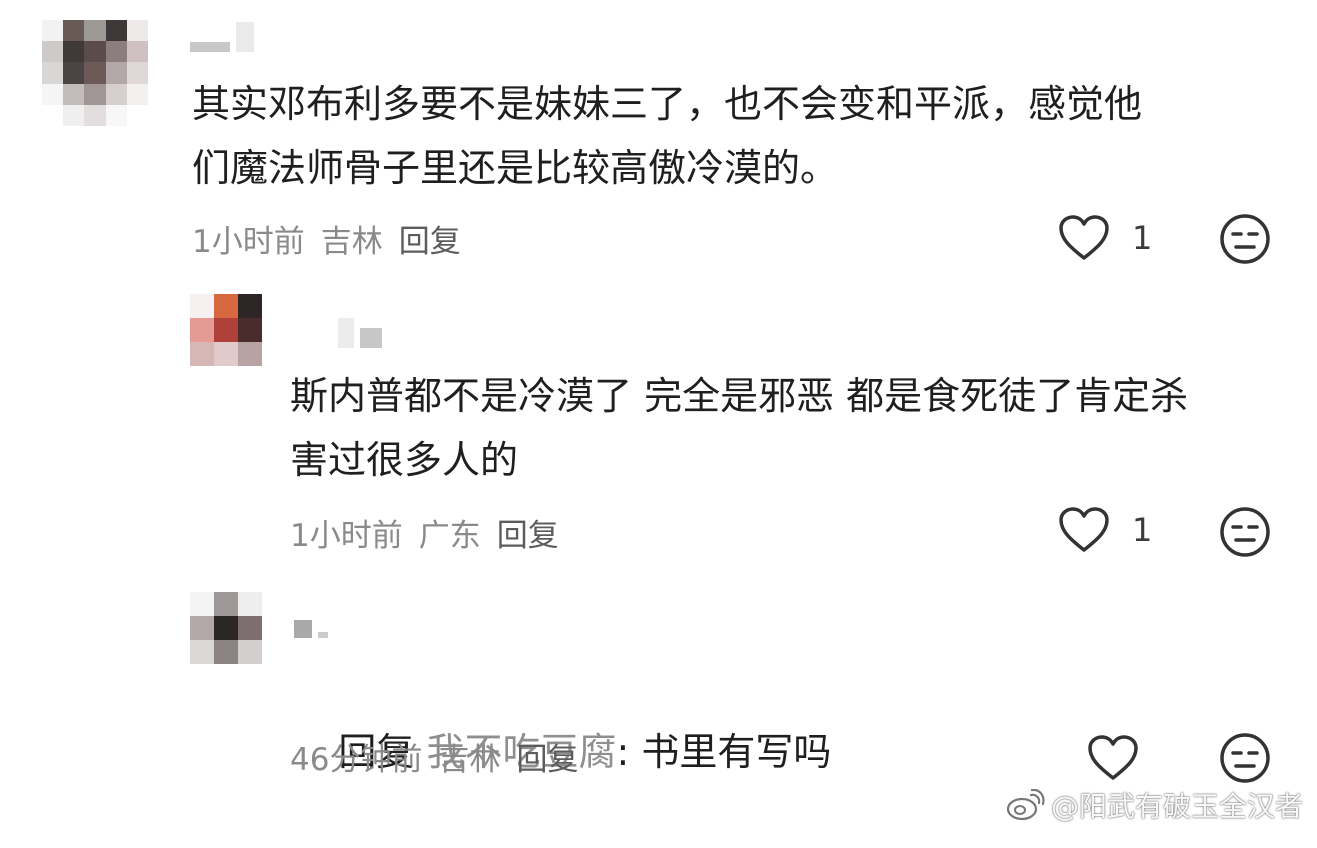 The width and height of the screenshot is (1317, 848). Describe the element at coordinates (724, 752) in the screenshot. I see `reply-text: : 书里有写吗` at that location.